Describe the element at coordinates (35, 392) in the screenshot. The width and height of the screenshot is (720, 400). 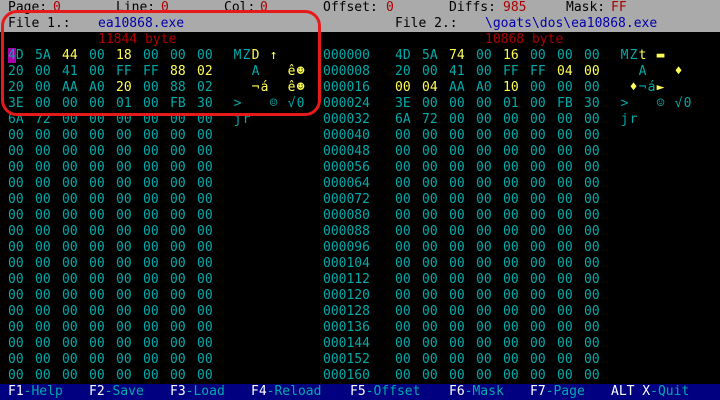
I see `fkey-f1: F1-Help` at that location.